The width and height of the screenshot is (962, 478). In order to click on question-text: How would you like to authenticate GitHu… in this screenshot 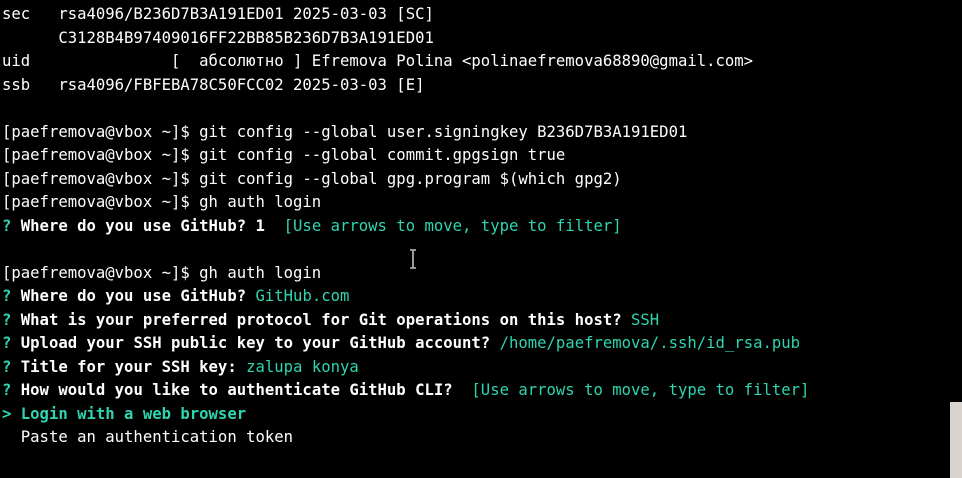, I will do `click(237, 390)`.